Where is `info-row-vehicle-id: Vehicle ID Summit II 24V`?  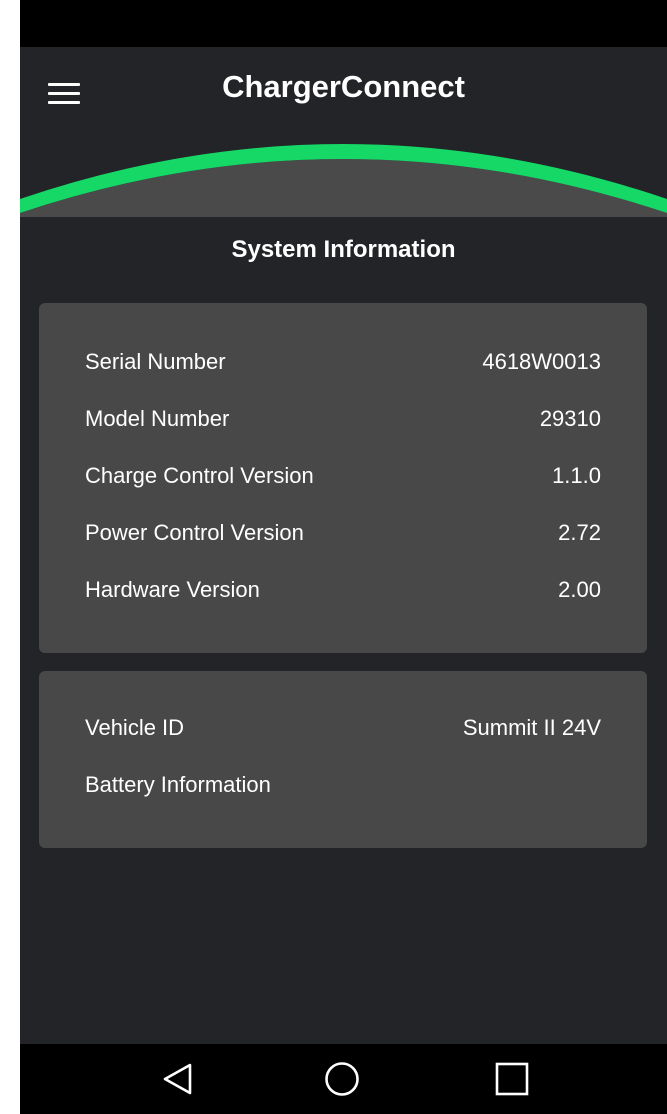
info-row-vehicle-id: Vehicle ID Summit II 24V is located at coordinates (343, 728).